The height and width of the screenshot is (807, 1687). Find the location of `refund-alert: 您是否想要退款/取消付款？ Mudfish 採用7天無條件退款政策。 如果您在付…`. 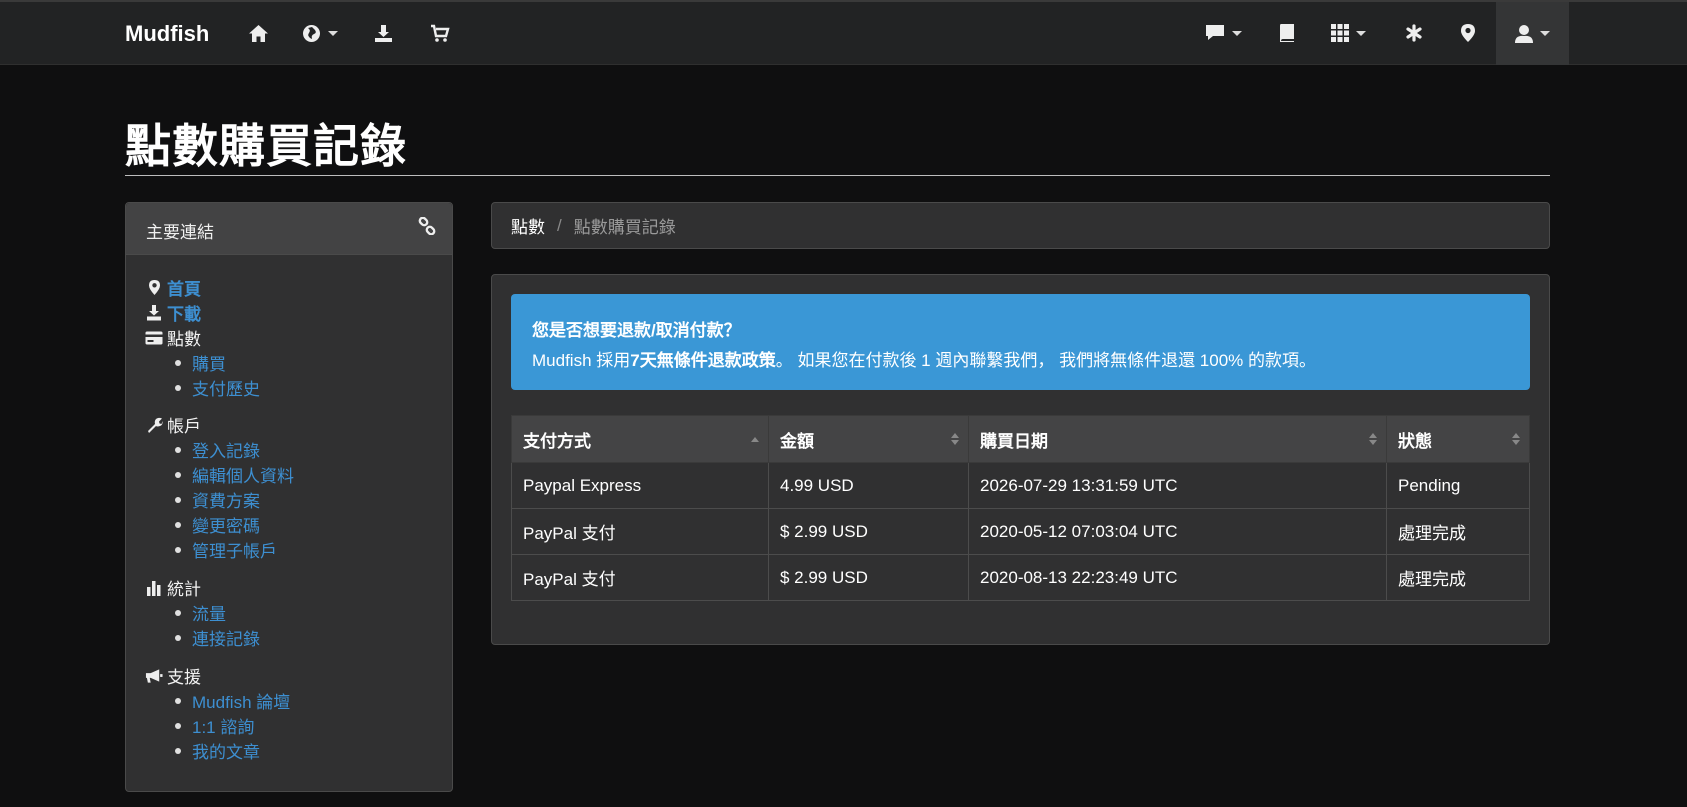

refund-alert: 您是否想要退款/取消付款？ Mudfish 採用7天無條件退款政策。 如果您在付… is located at coordinates (1020, 342).